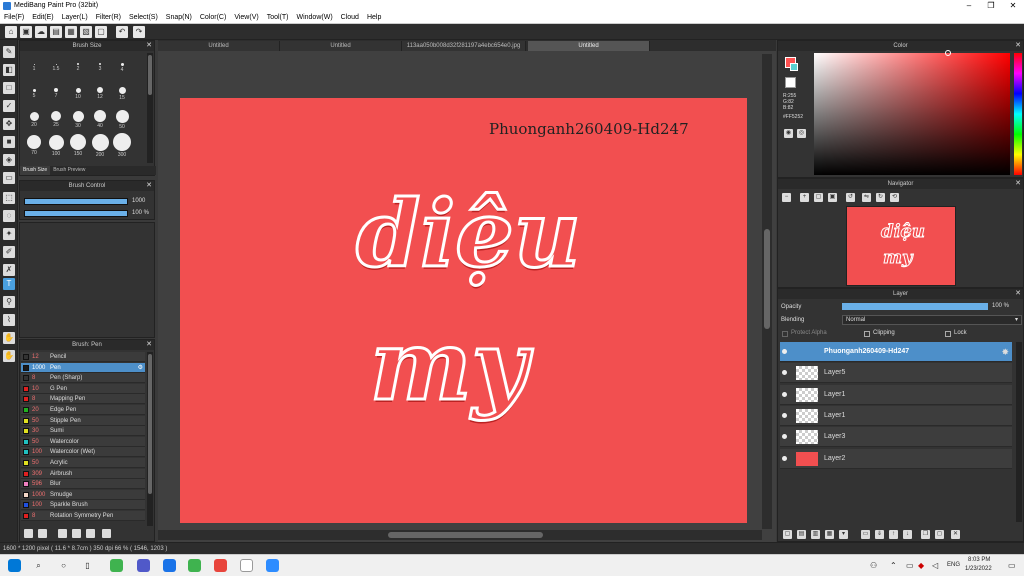 The image size is (1024, 576). What do you see at coordinates (948, 334) in the screenshot?
I see `lock-checkbox` at bounding box center [948, 334].